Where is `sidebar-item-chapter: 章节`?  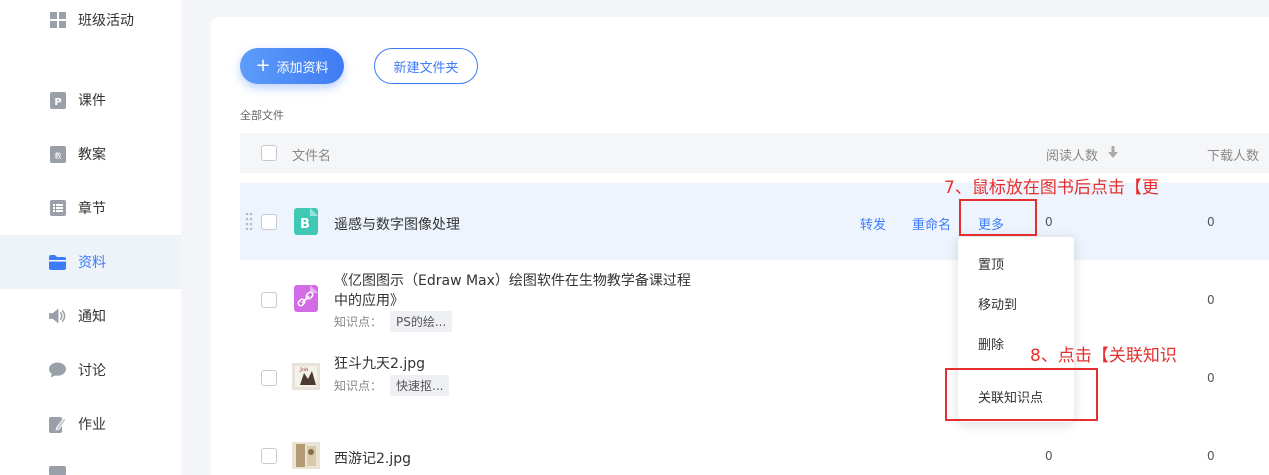
sidebar-item-chapter: 章节 is located at coordinates (90, 208).